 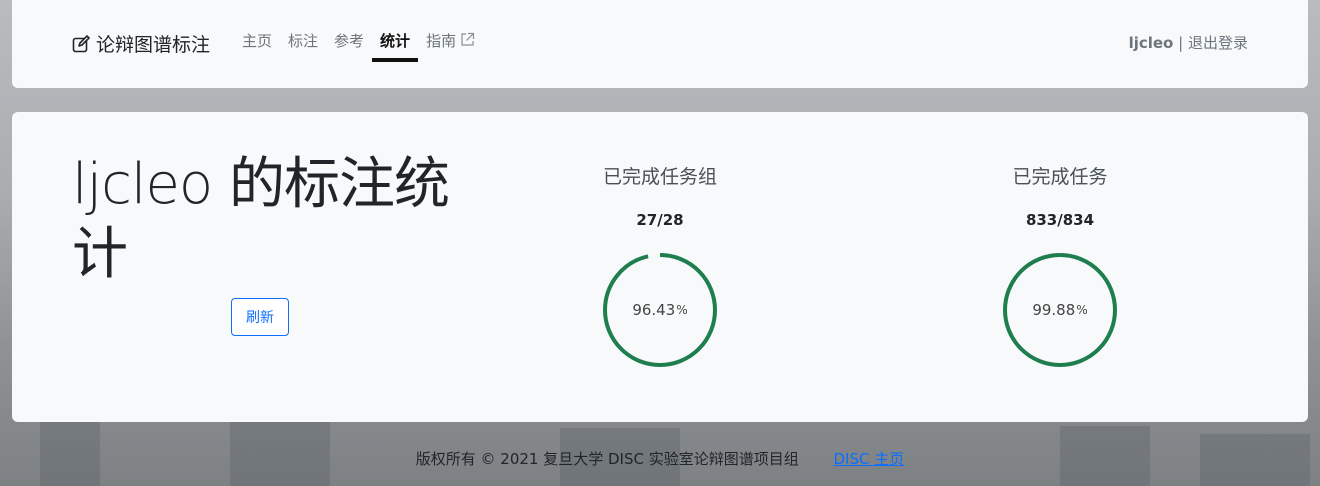 What do you see at coordinates (261, 219) in the screenshot?
I see `page-title: ljcleo 的标注统计` at bounding box center [261, 219].